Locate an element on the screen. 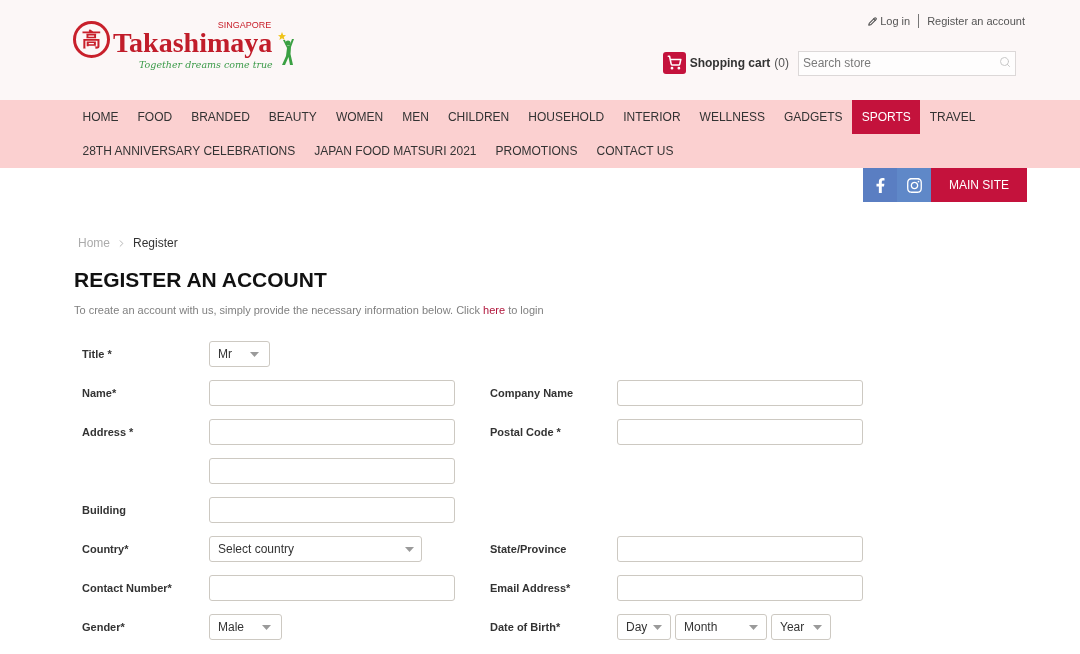  nav-item: HOUSEHOLD is located at coordinates (566, 117).